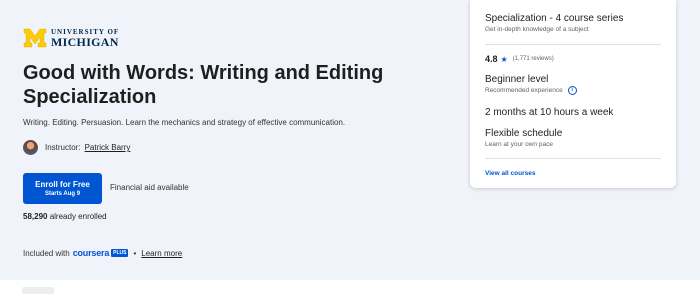 The height and width of the screenshot is (294, 700). Describe the element at coordinates (524, 91) in the screenshot. I see `level-subtitle: Recommended experience` at that location.